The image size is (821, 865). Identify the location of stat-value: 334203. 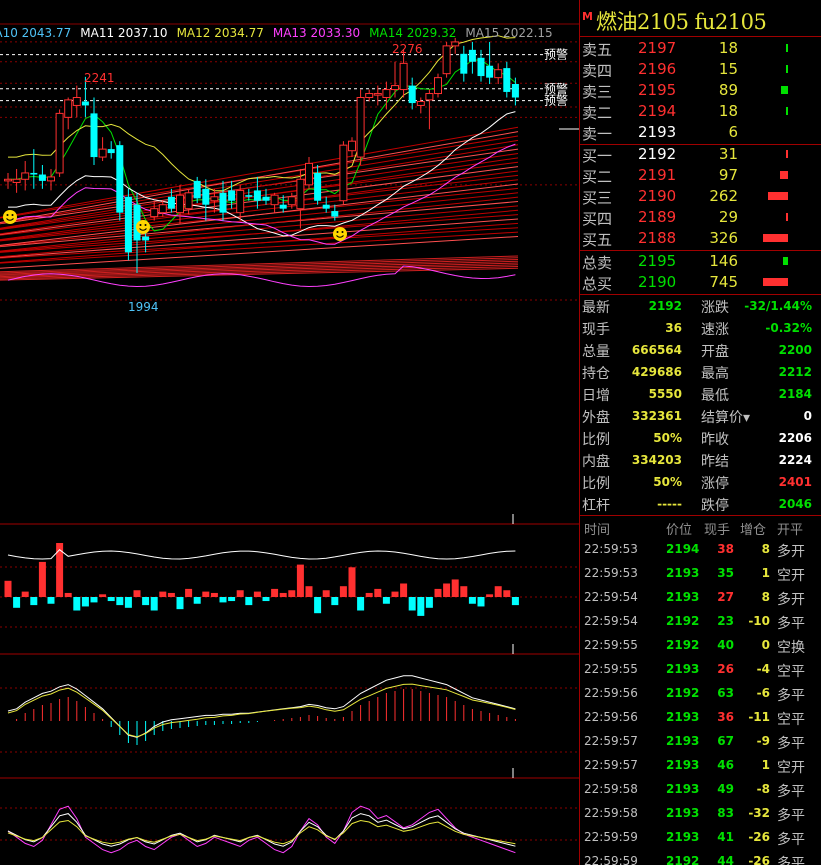
(656, 460).